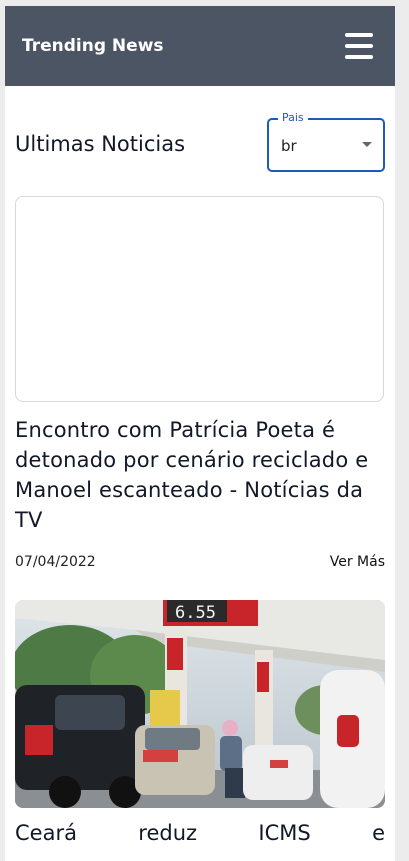  Describe the element at coordinates (200, 833) in the screenshot. I see `article-title: Ceará reduz ICMS e` at that location.